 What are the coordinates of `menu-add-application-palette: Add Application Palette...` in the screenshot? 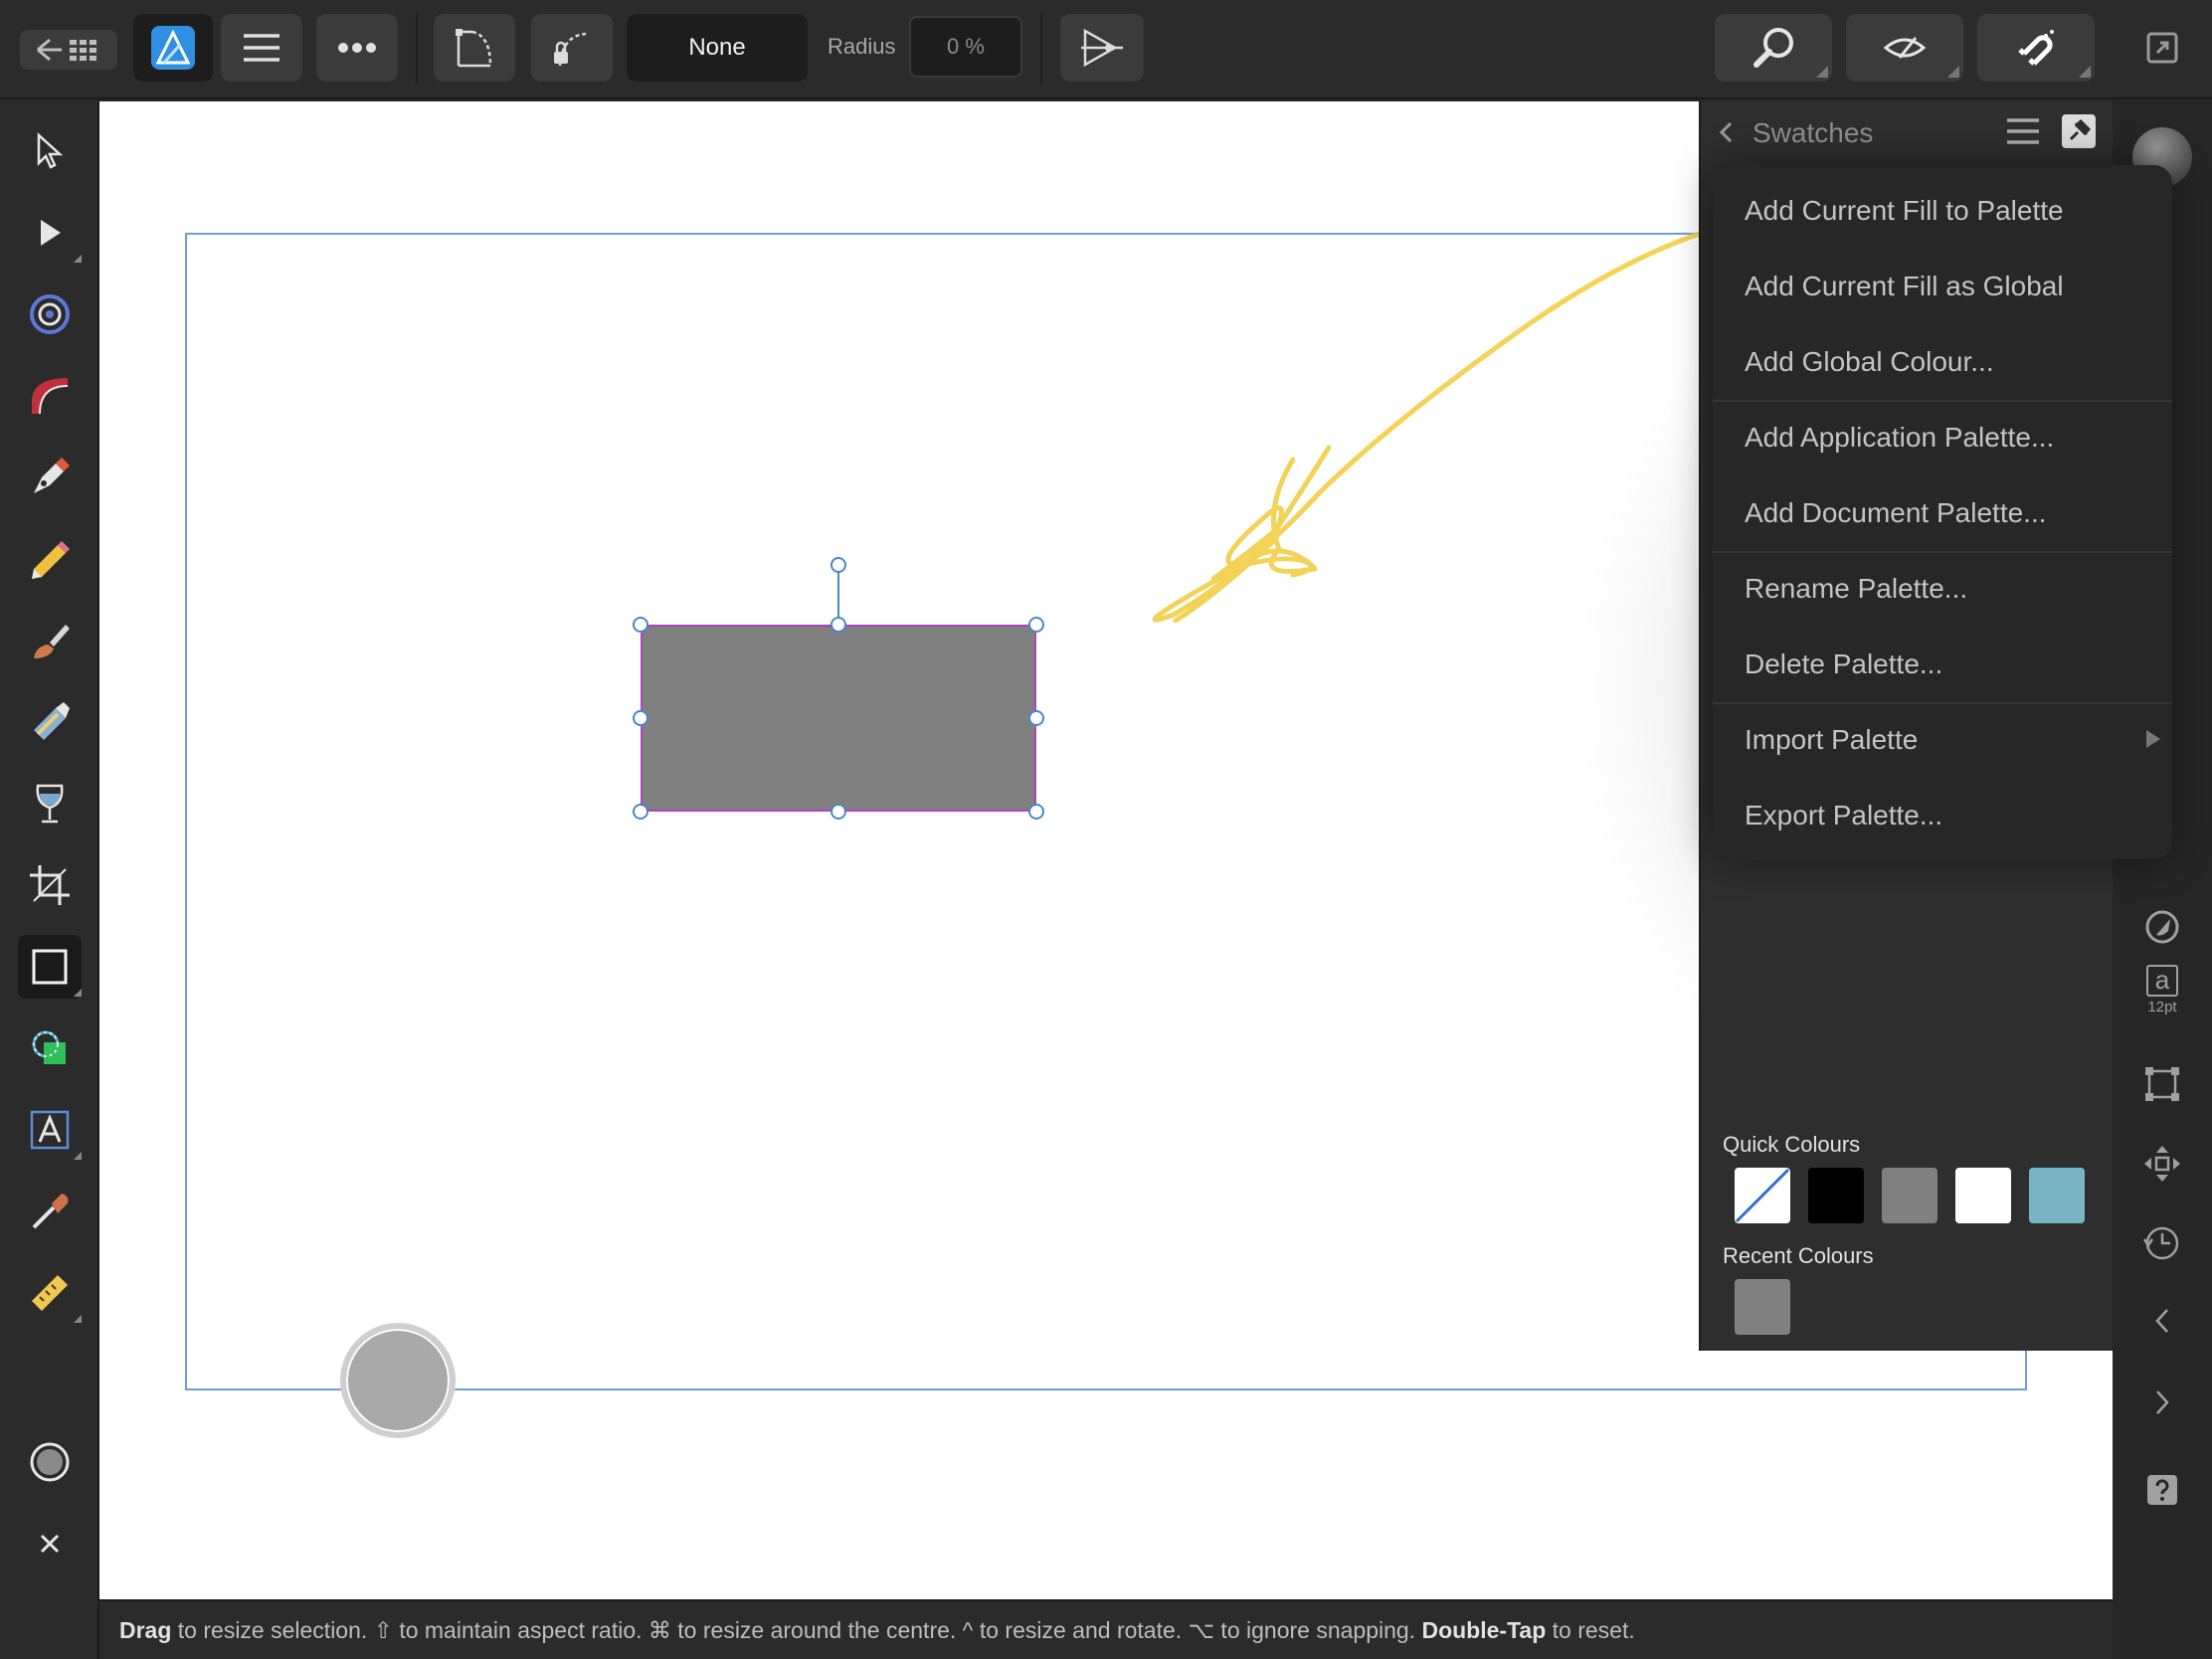 It's located at (1942, 437).